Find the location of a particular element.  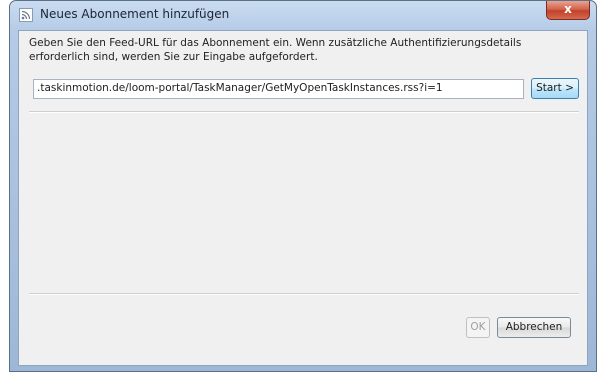

close-button: x is located at coordinates (568, 10).